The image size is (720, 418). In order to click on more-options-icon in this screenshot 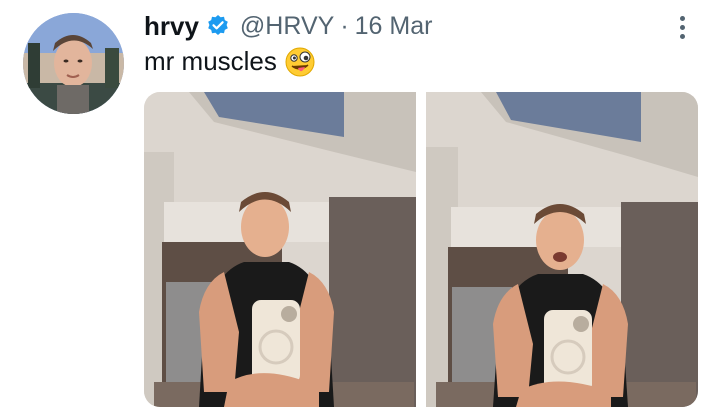, I will do `click(682, 27)`.